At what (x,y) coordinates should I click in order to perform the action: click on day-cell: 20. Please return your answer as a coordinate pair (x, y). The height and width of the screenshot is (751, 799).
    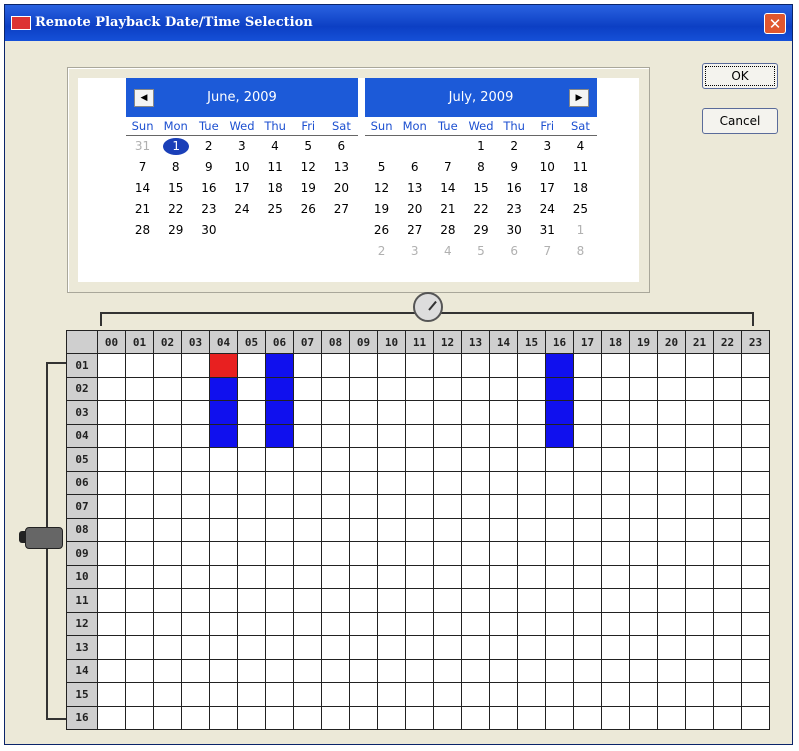
    Looking at the image, I should click on (414, 209).